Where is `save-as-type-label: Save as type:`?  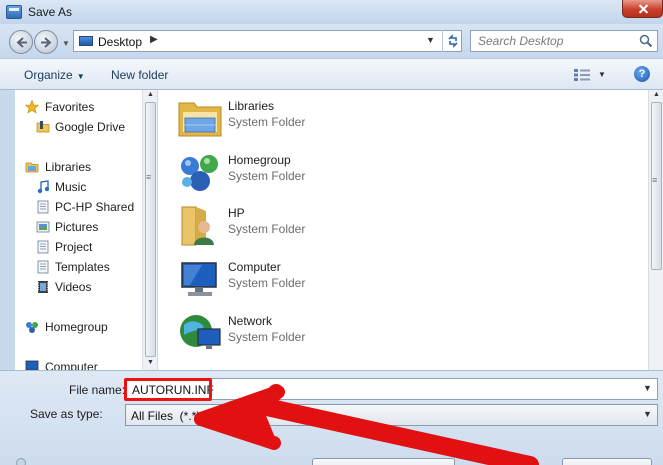
save-as-type-label: Save as type: is located at coordinates (66, 414).